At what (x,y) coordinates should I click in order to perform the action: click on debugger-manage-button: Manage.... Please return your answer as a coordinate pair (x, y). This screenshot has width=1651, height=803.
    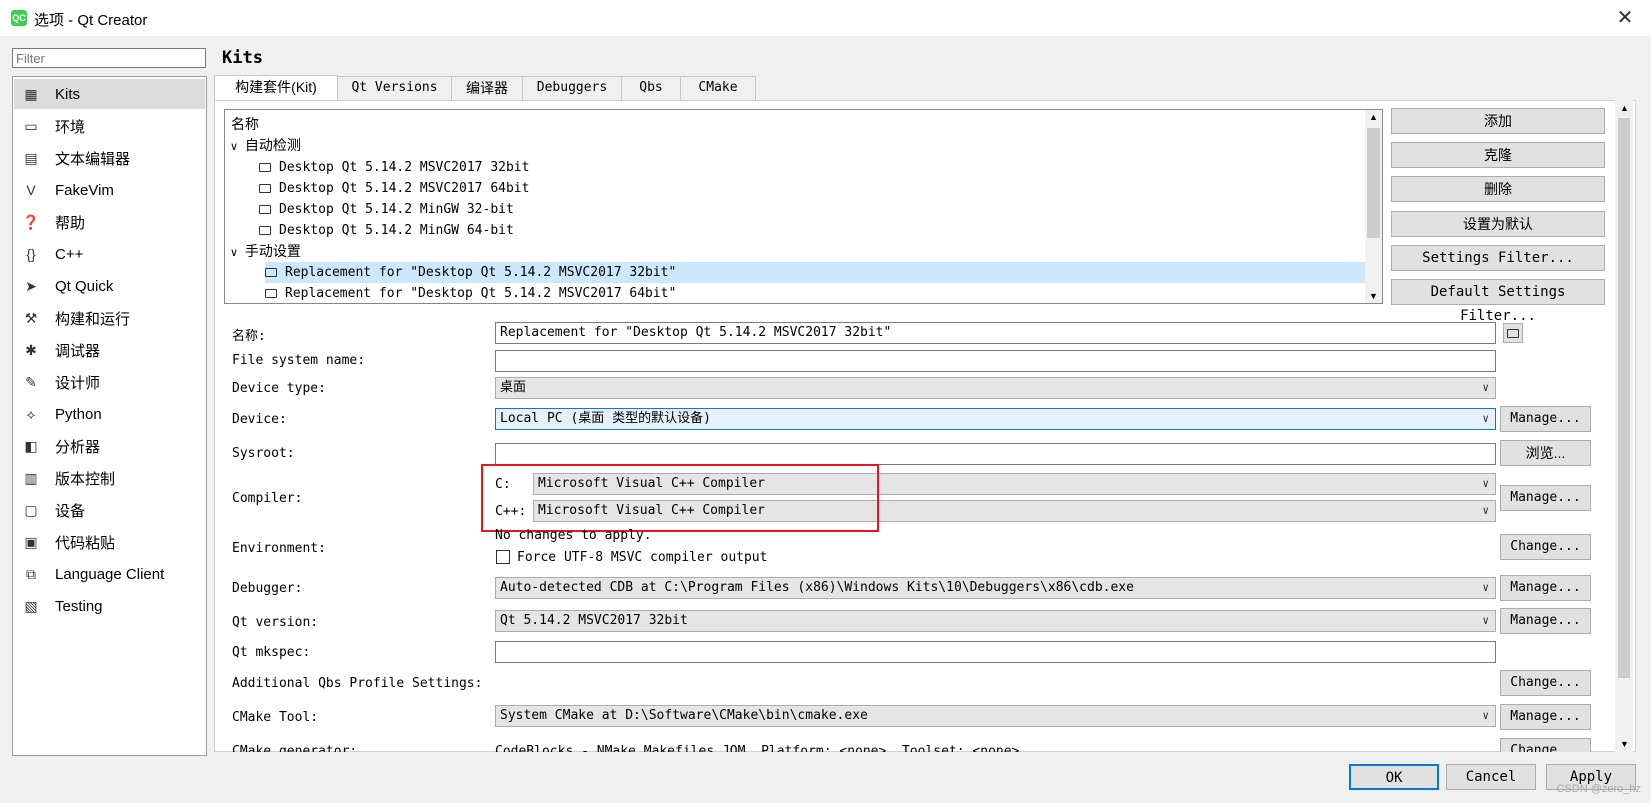
    Looking at the image, I should click on (1545, 588).